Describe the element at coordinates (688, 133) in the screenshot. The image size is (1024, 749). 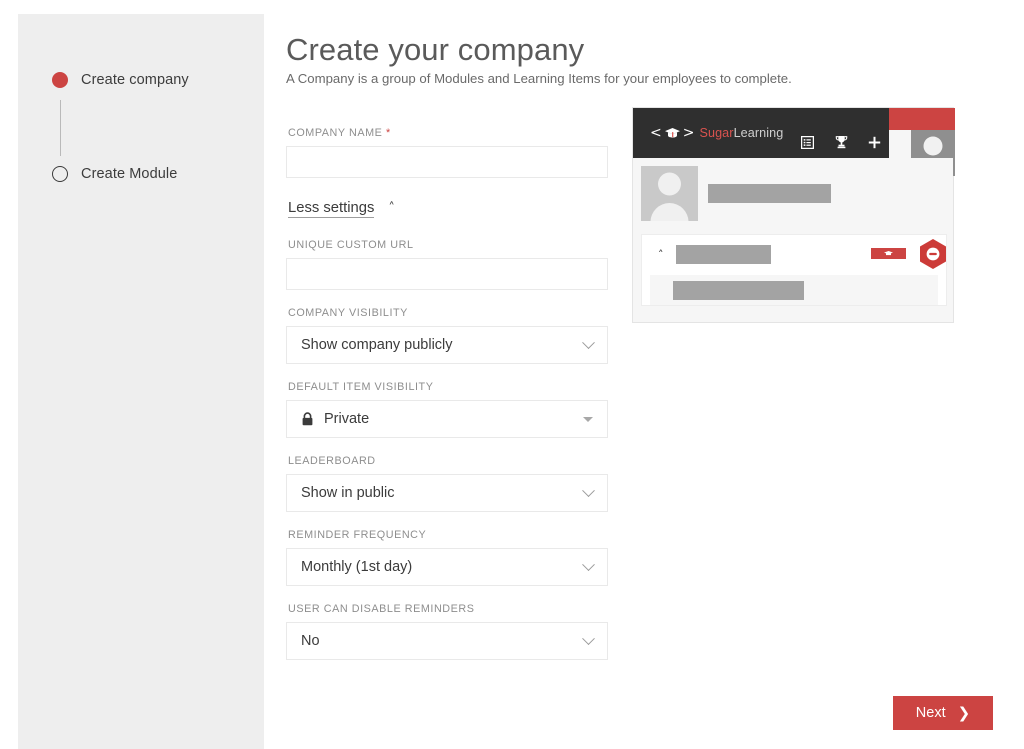
I see `logo-bracket-right: >` at that location.